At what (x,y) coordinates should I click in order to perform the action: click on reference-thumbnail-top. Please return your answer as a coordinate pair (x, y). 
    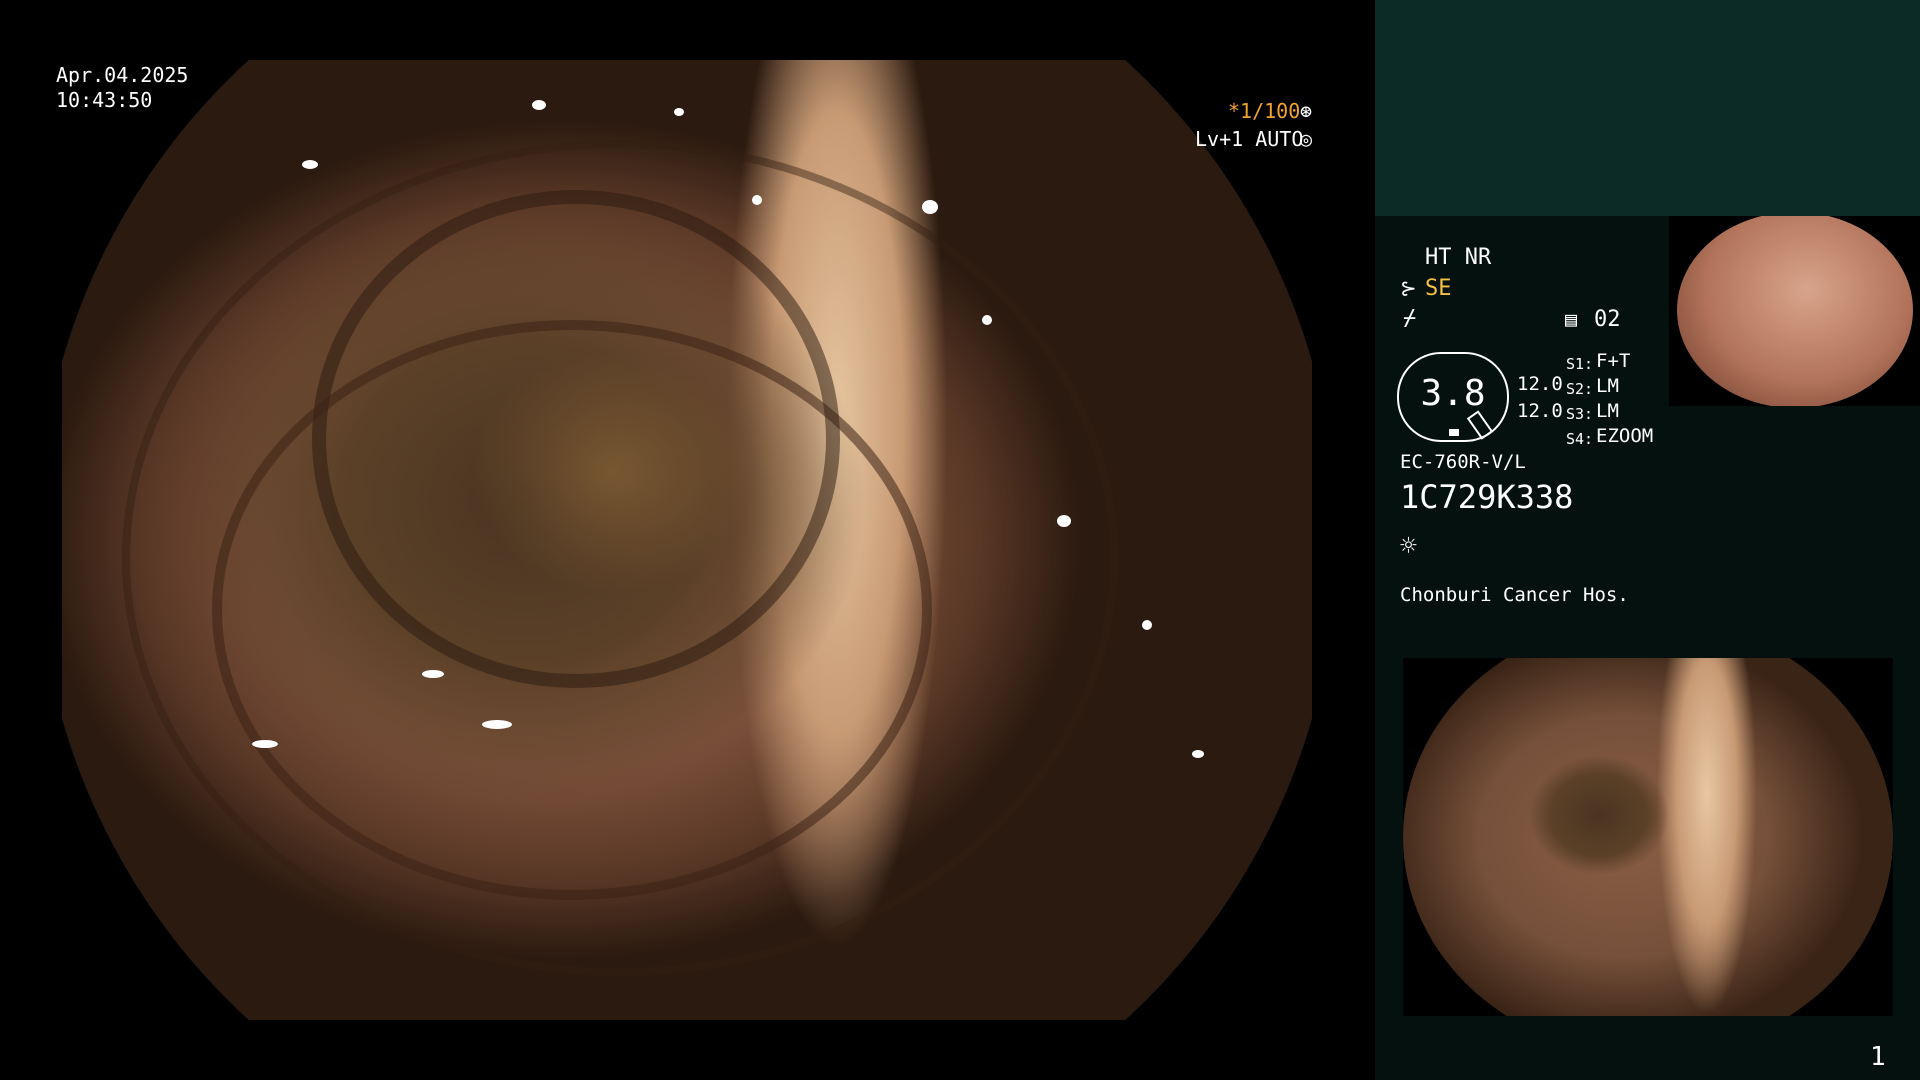
    Looking at the image, I should click on (1794, 311).